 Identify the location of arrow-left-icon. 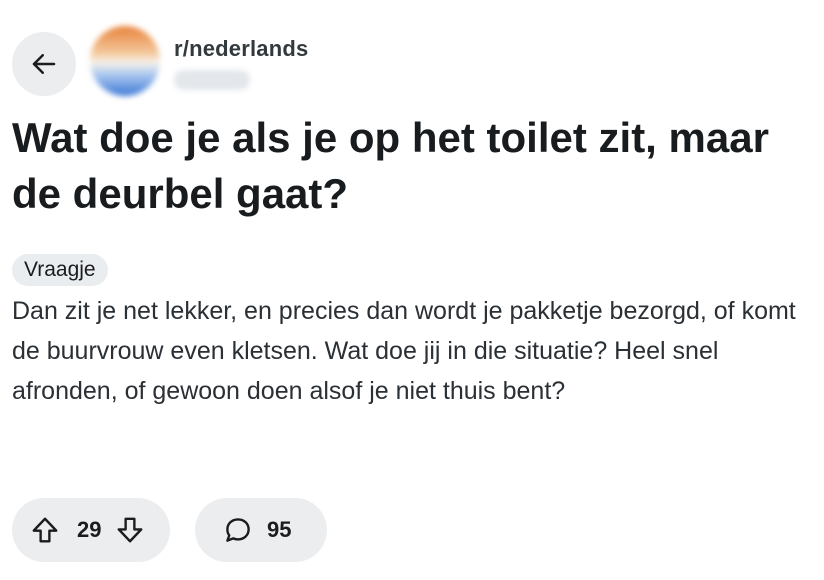
(44, 64).